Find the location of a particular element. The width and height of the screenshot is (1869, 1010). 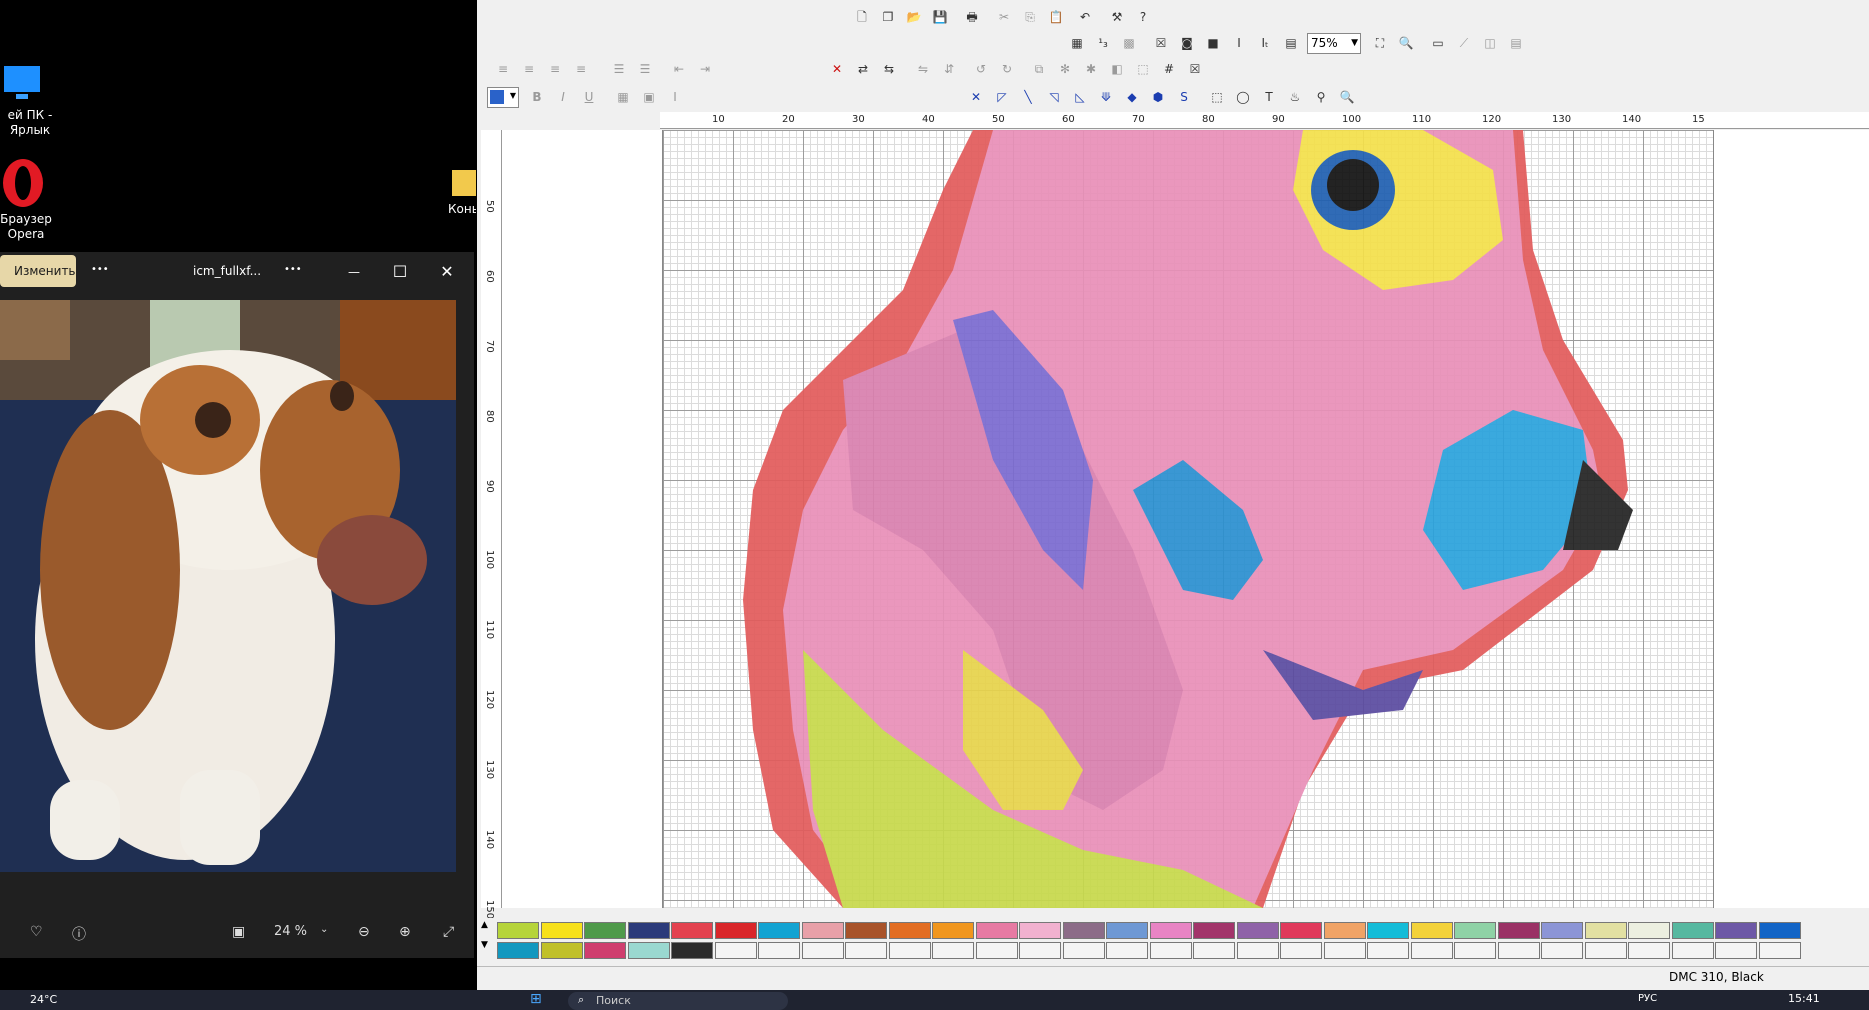

delete-icon: ✕ is located at coordinates (837, 69).